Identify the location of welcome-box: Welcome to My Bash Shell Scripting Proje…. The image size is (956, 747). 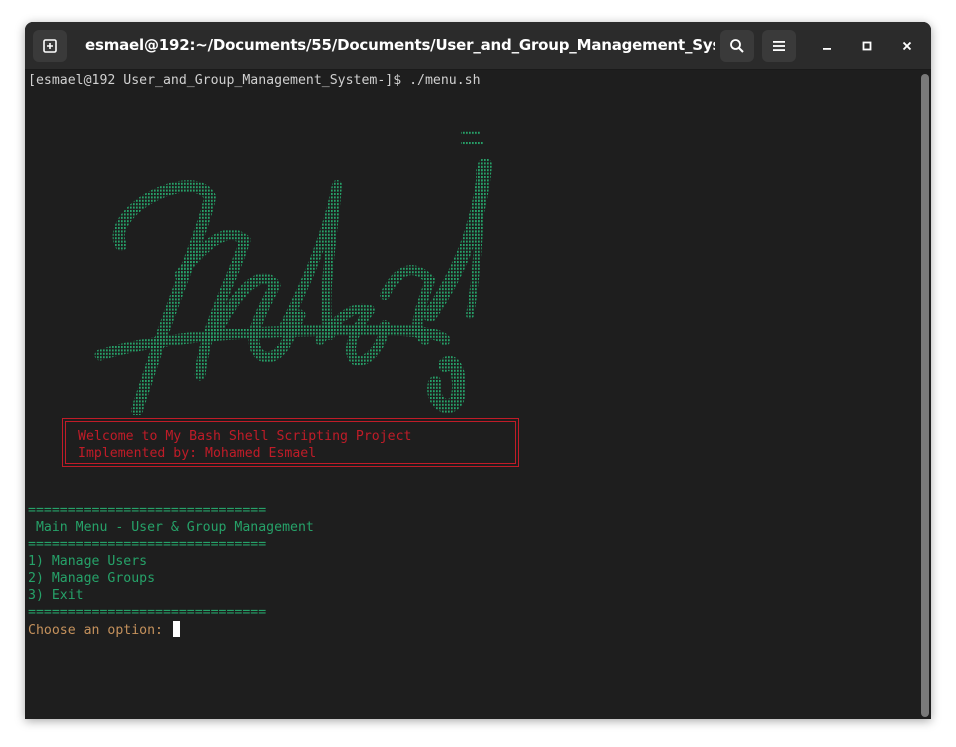
(290, 442).